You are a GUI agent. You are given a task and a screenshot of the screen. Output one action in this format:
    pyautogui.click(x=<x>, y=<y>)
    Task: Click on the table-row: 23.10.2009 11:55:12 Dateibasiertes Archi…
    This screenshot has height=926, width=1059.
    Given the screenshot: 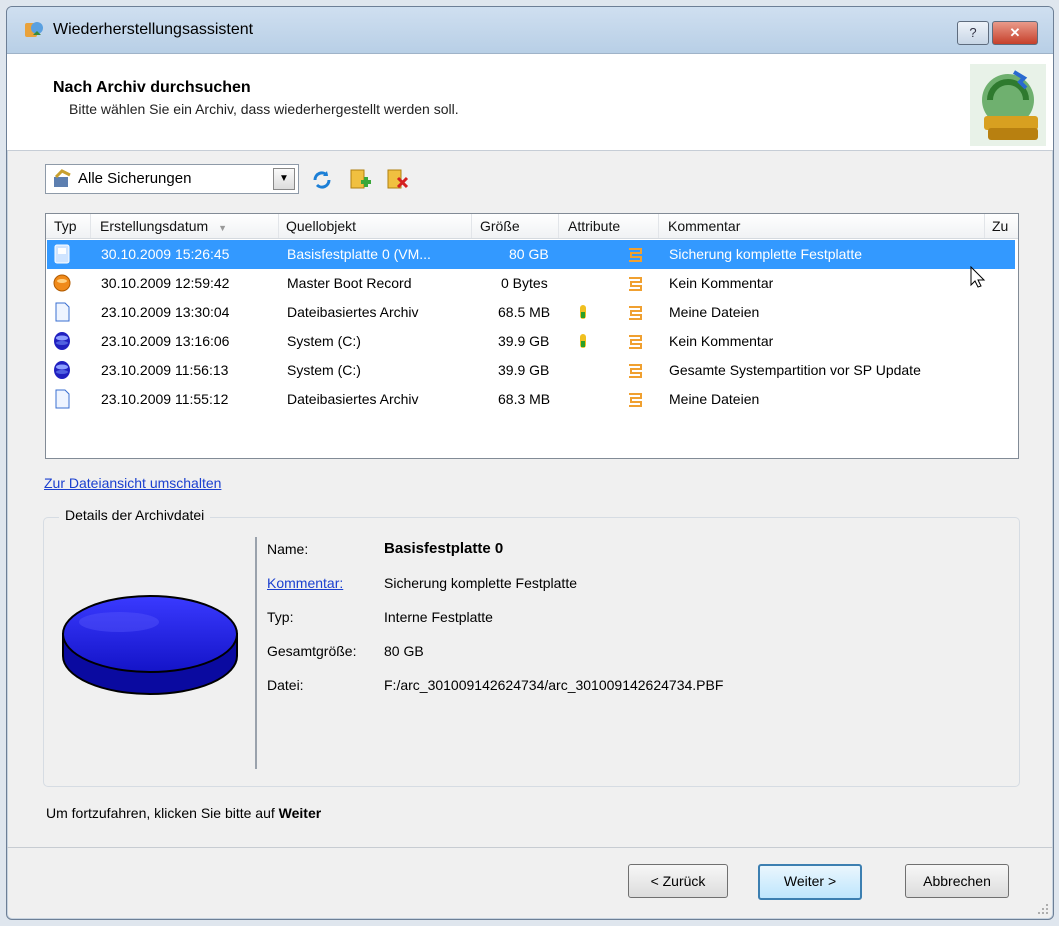 What is the action you would take?
    pyautogui.click(x=531, y=399)
    